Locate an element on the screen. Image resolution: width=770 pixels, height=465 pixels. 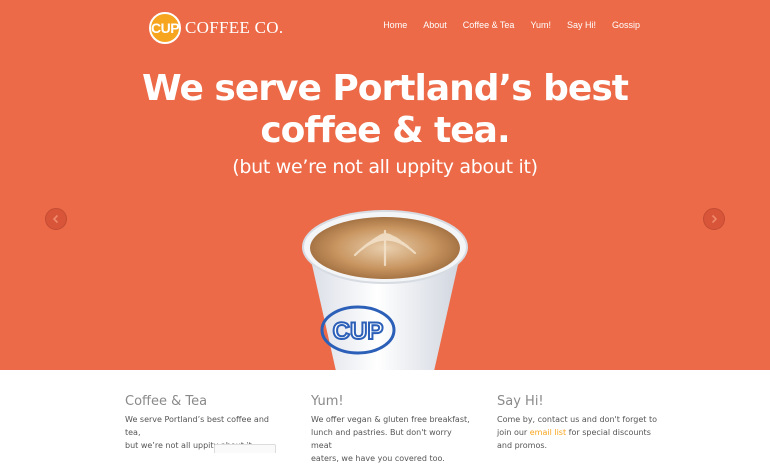
nav-home: Home is located at coordinates (395, 25).